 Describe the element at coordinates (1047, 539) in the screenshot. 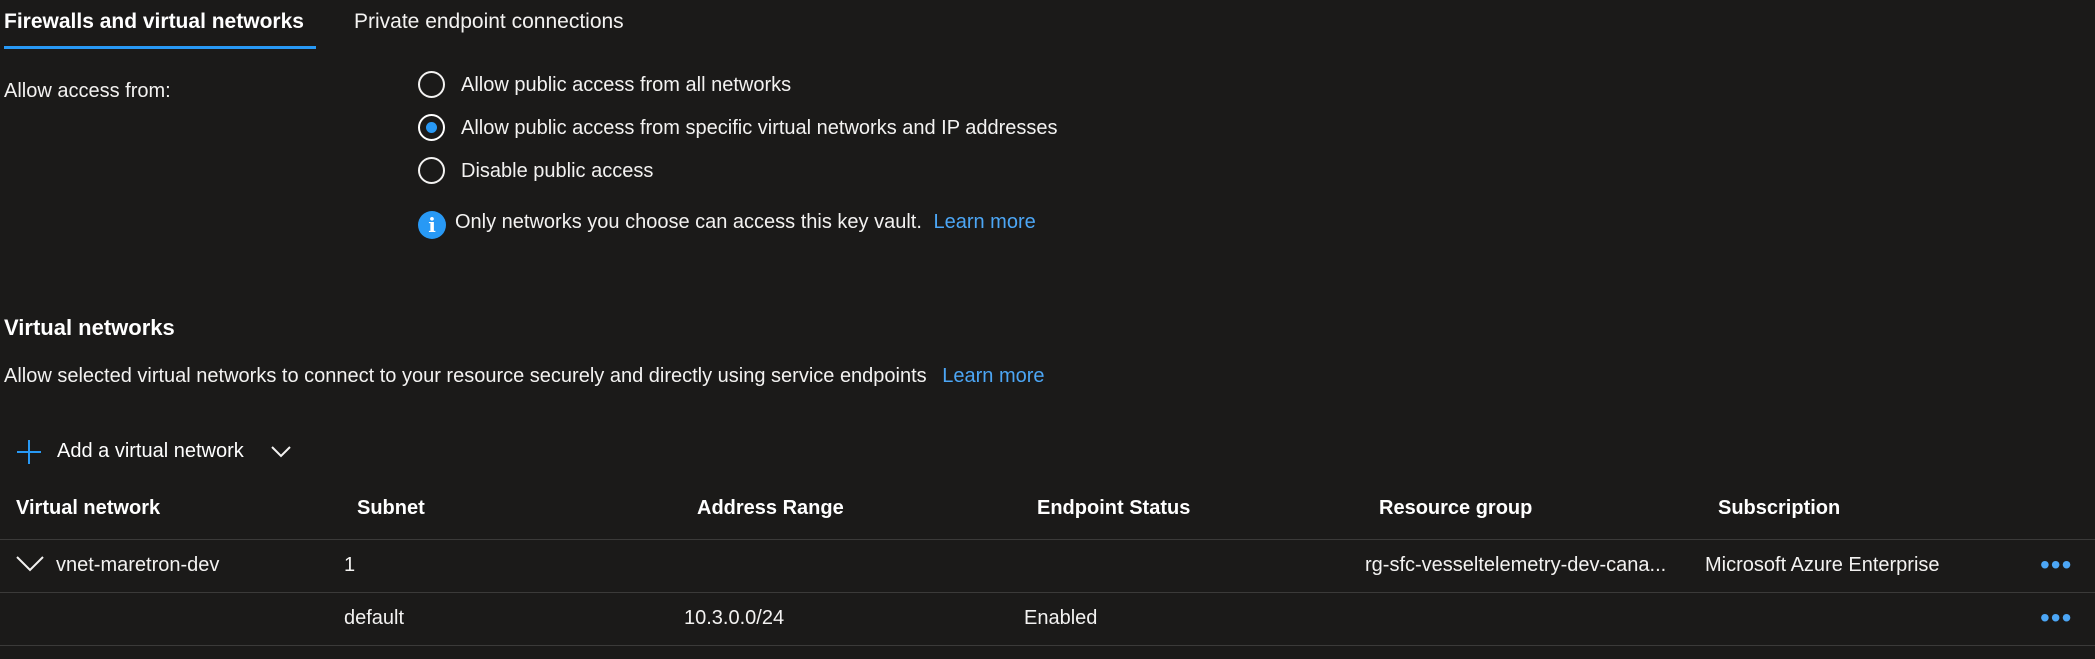

I see `header-divider` at that location.